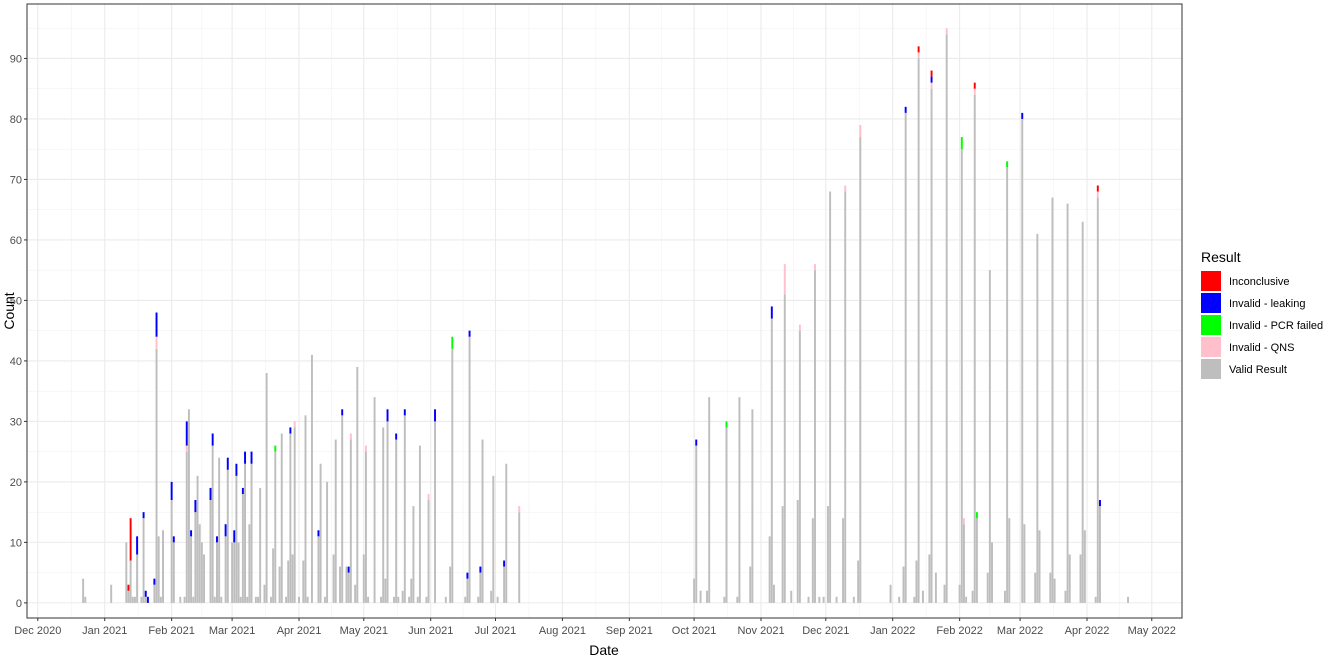  I want to click on x-tick-label: Jan 2021, so click(104, 631).